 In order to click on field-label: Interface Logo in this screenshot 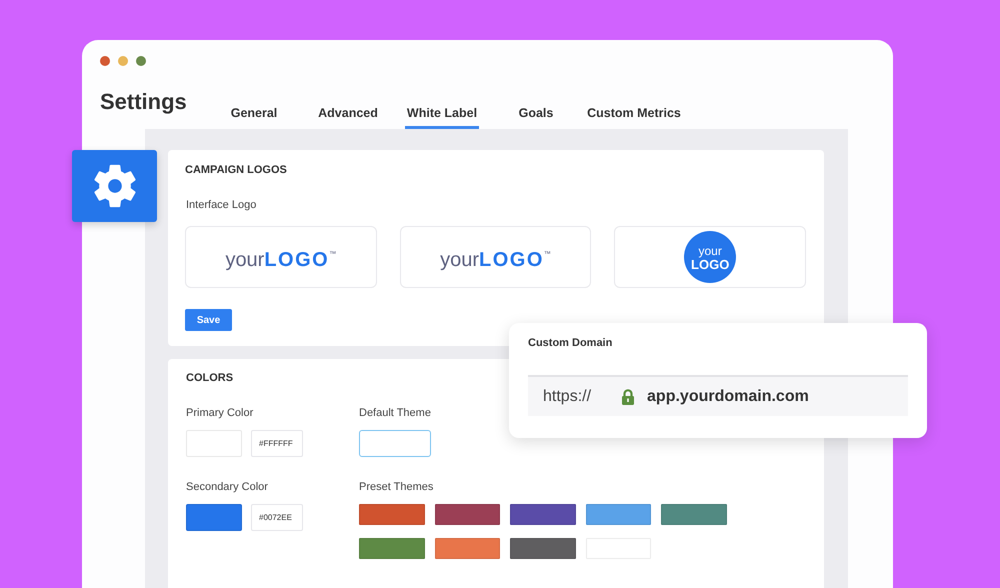, I will do `click(221, 205)`.